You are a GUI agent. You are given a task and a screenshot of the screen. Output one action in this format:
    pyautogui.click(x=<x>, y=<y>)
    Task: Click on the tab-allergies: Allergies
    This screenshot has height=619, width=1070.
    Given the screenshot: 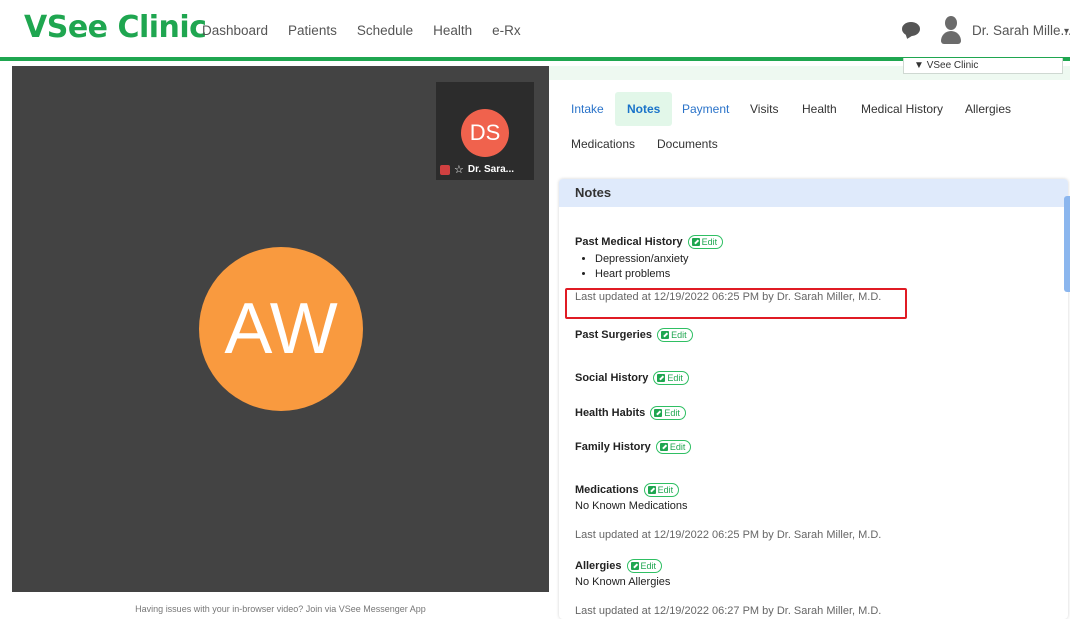 What is the action you would take?
    pyautogui.click(x=988, y=109)
    